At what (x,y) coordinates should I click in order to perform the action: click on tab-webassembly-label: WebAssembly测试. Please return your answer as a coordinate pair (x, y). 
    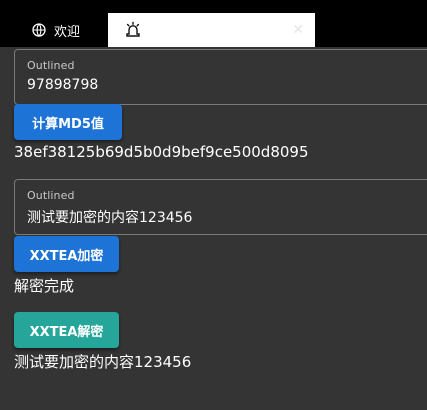
    Looking at the image, I should click on (208, 32).